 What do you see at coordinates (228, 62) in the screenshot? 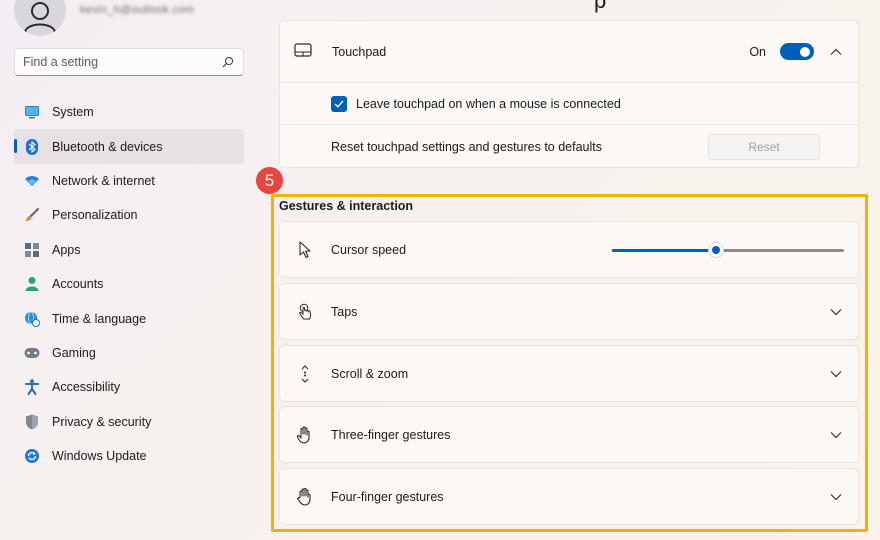
I see `search-icon` at bounding box center [228, 62].